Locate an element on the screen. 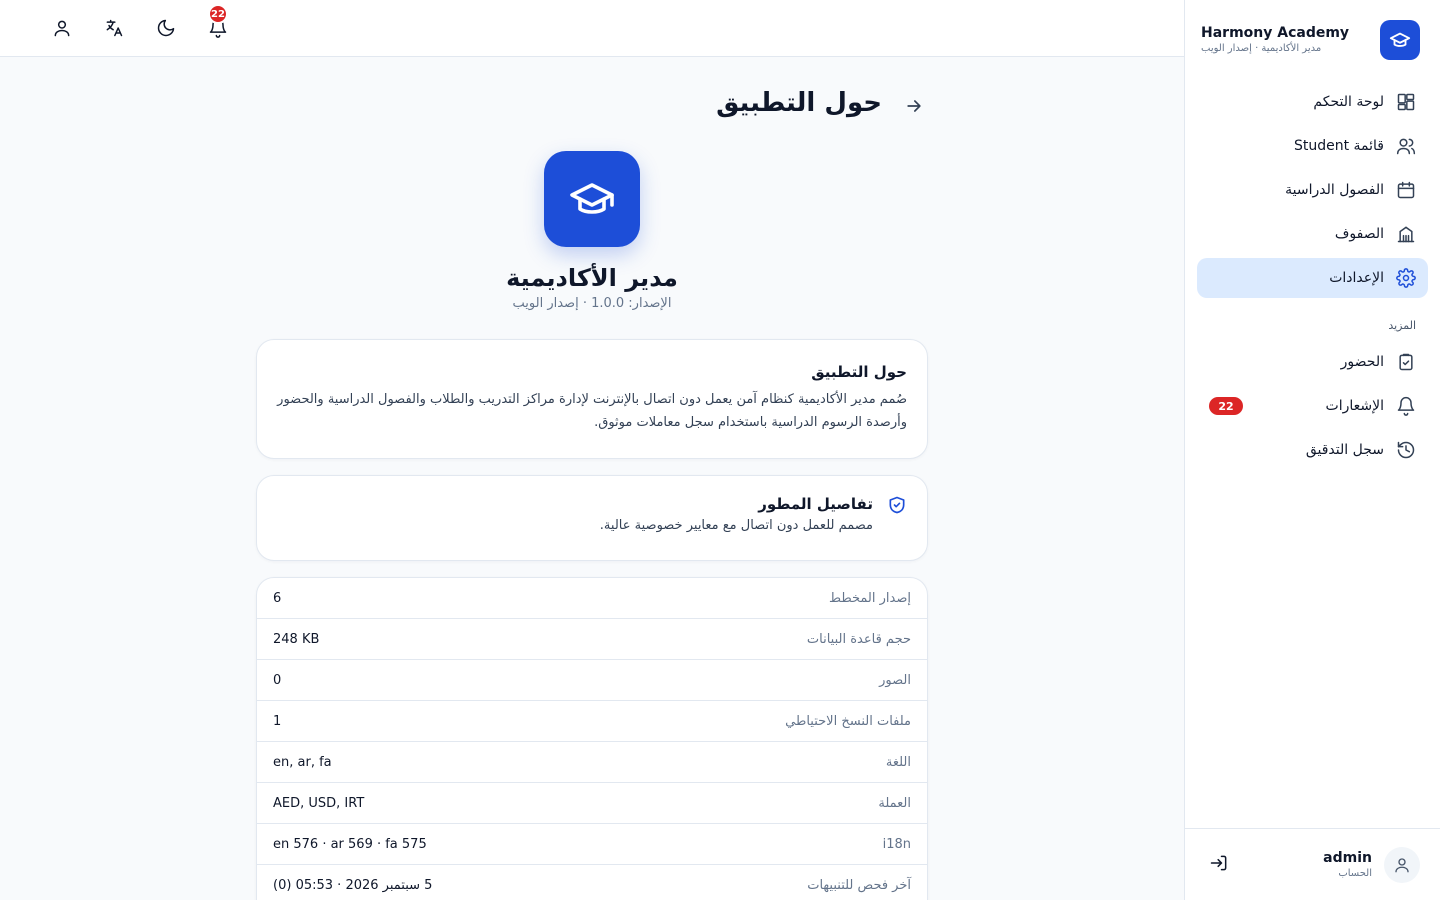 Image resolution: width=1440 pixels, height=900 pixels. sidebar-item-notifications: الإشعارات 22 is located at coordinates (1312, 406).